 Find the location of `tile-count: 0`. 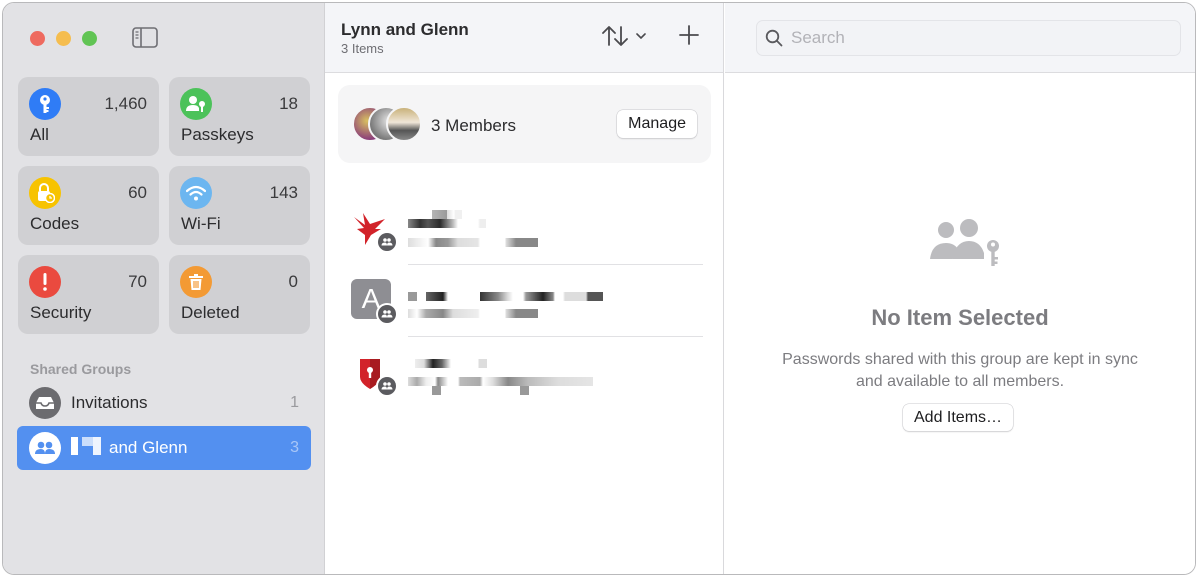

tile-count: 0 is located at coordinates (293, 281).